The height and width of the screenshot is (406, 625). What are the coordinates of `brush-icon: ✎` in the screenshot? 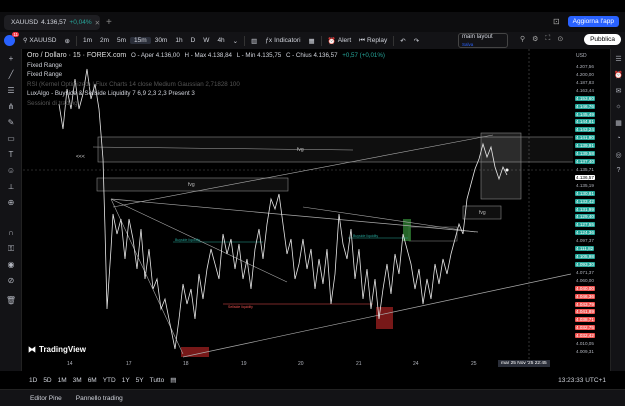 It's located at (11, 122).